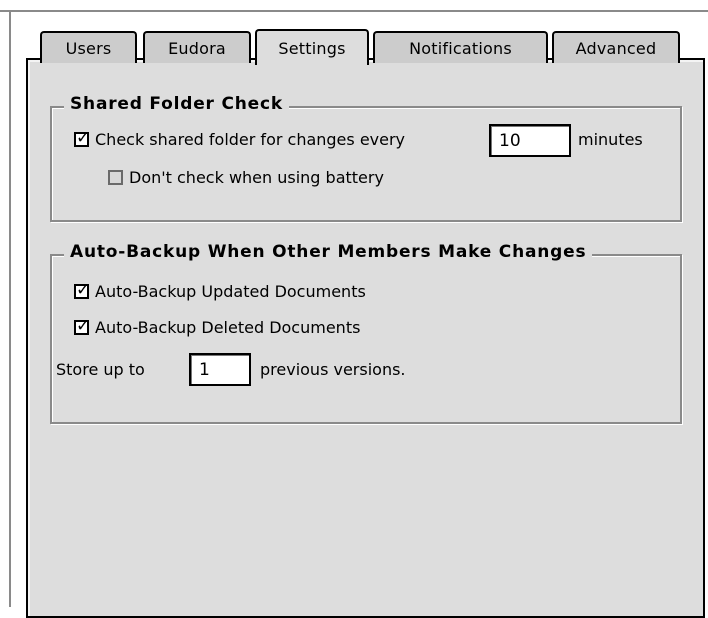 The width and height of the screenshot is (708, 618). I want to click on check-shared-folder-row: ✓ Check shared folder for changes every, so click(239, 139).